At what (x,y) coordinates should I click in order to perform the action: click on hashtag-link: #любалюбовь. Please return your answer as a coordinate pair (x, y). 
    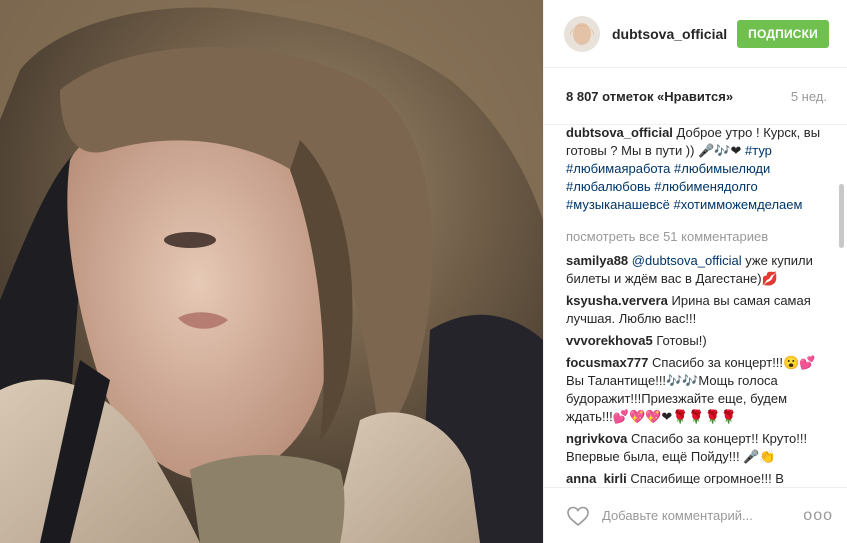
    Looking at the image, I should click on (608, 186).